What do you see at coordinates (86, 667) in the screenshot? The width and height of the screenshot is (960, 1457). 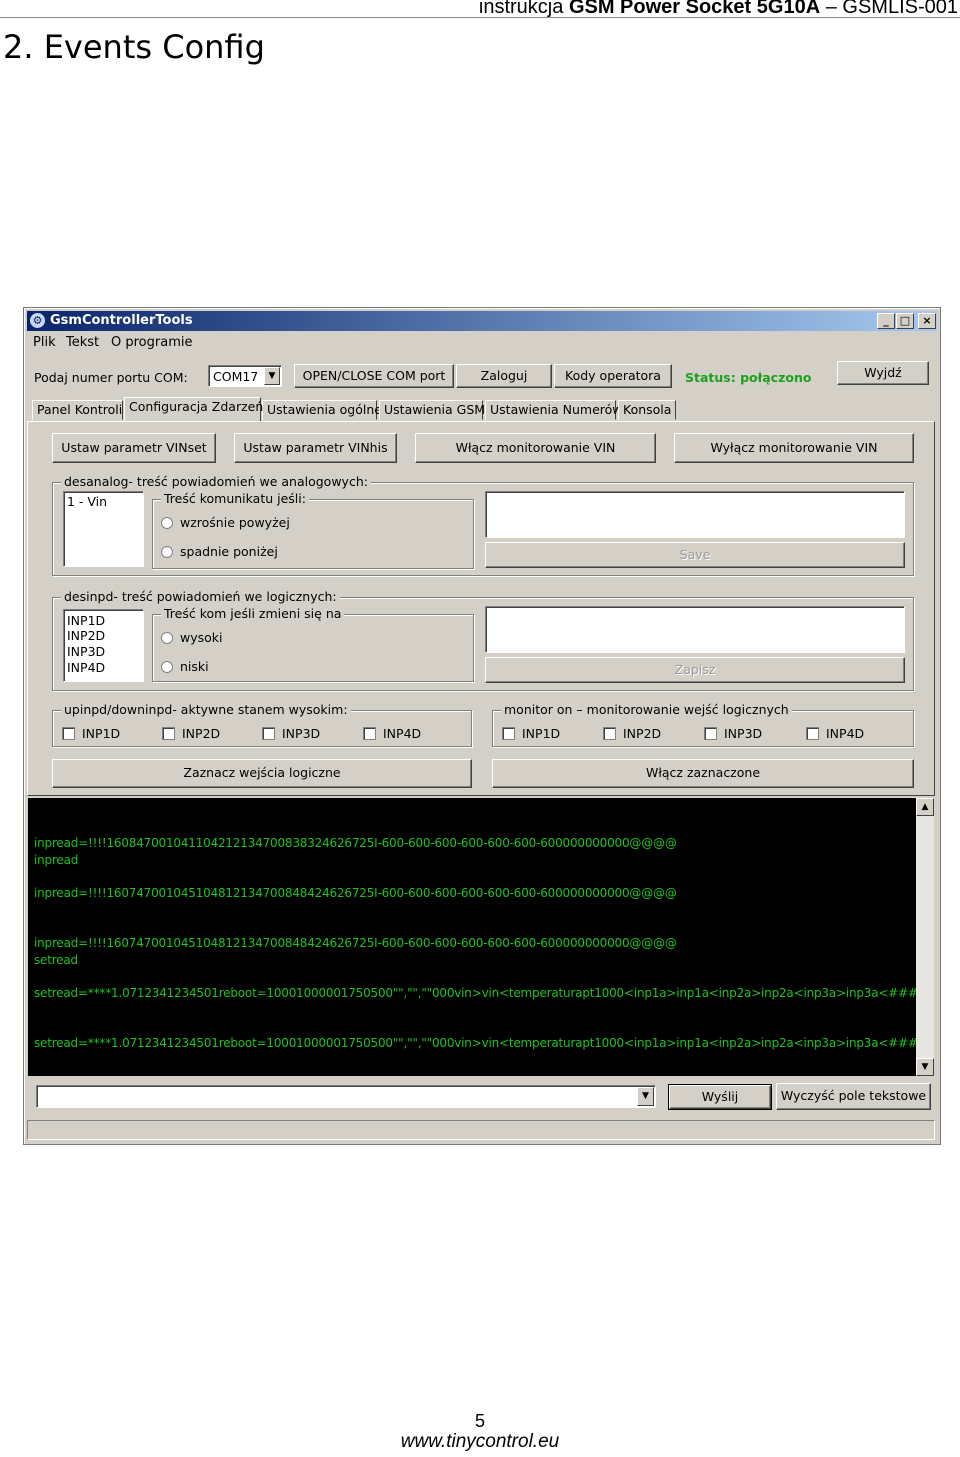 I see `list-item: INP4D` at bounding box center [86, 667].